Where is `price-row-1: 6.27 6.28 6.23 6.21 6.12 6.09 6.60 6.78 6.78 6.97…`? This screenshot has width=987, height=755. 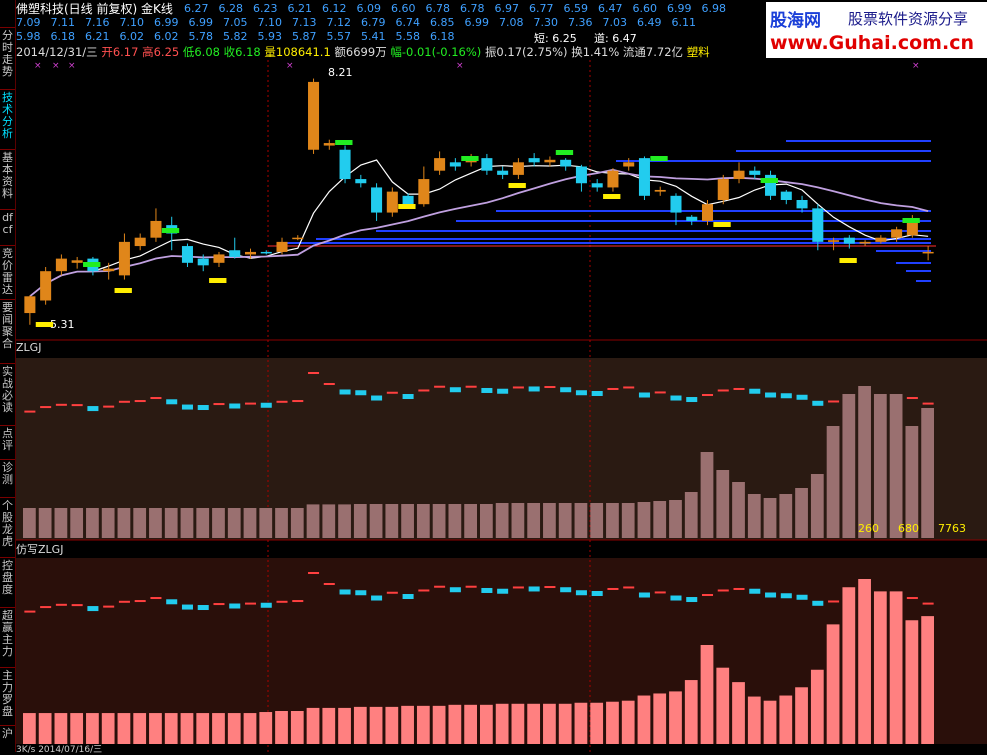
price-row-1: 6.27 6.28 6.23 6.21 6.12 6.09 6.60 6.78 6.78 6.97… is located at coordinates (460, 8).